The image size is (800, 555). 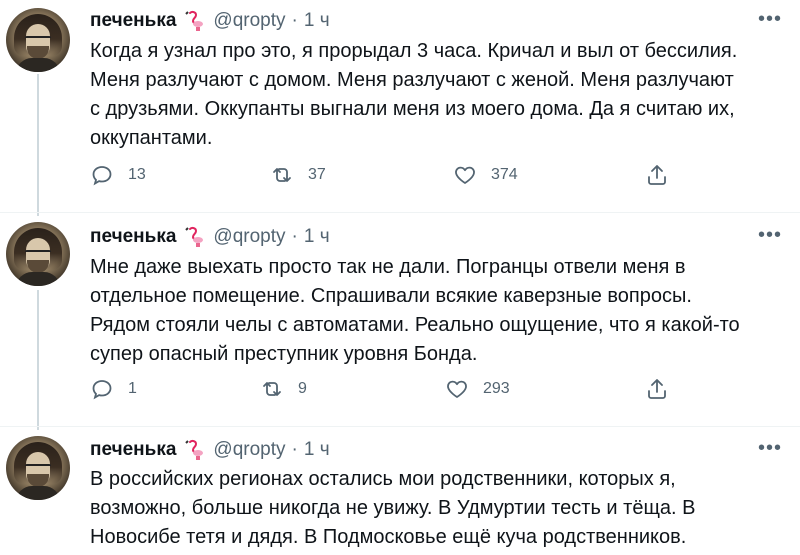 I want to click on retweet-count: 9, so click(x=302, y=388).